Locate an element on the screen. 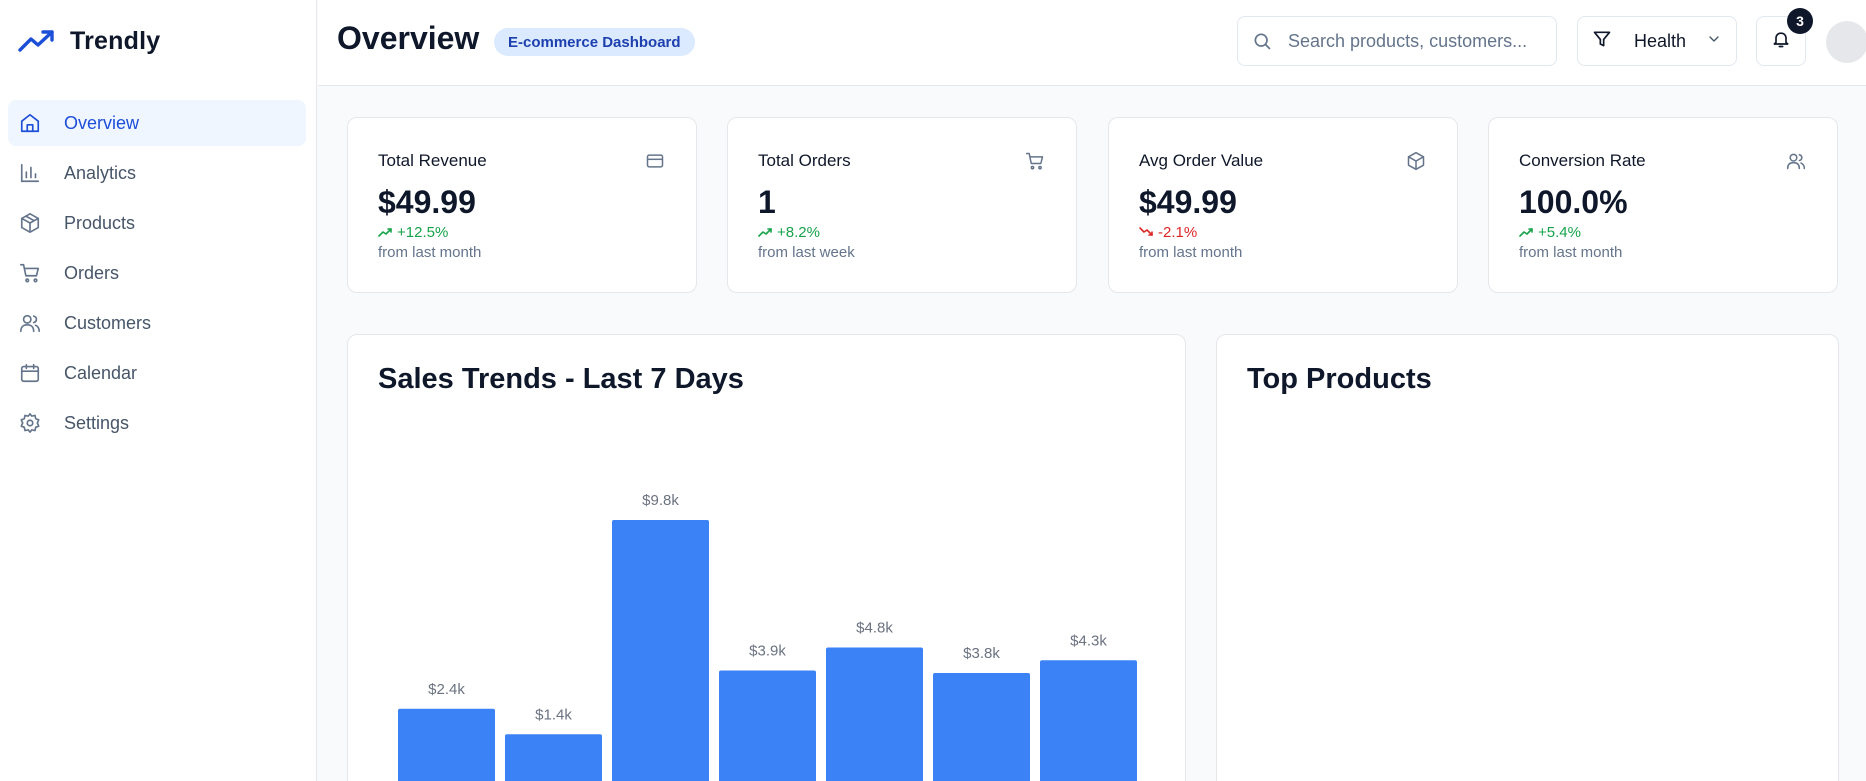 Image resolution: width=1866 pixels, height=781 pixels. sidebar-item-label: Orders is located at coordinates (92, 272).